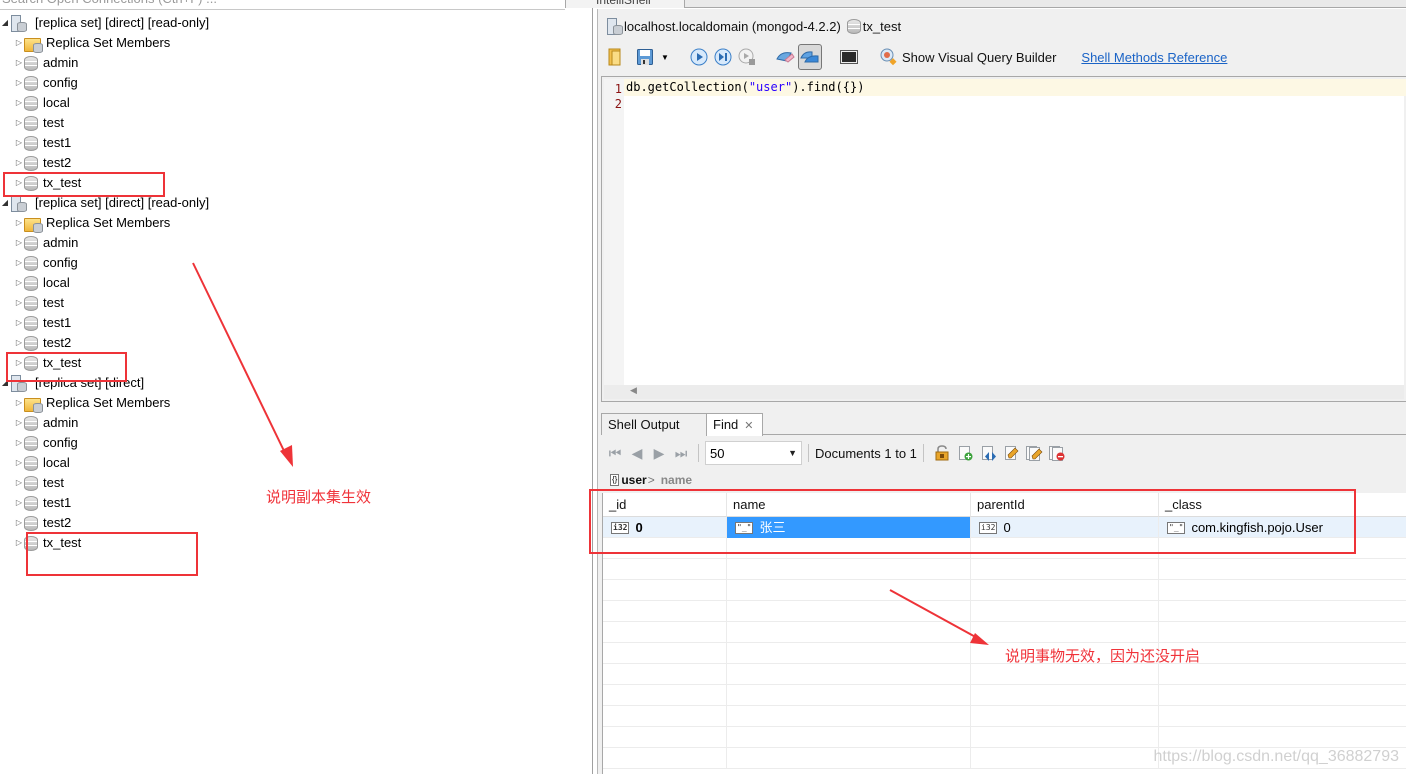 This screenshot has width=1406, height=774. I want to click on column-header-name: name, so click(849, 505).